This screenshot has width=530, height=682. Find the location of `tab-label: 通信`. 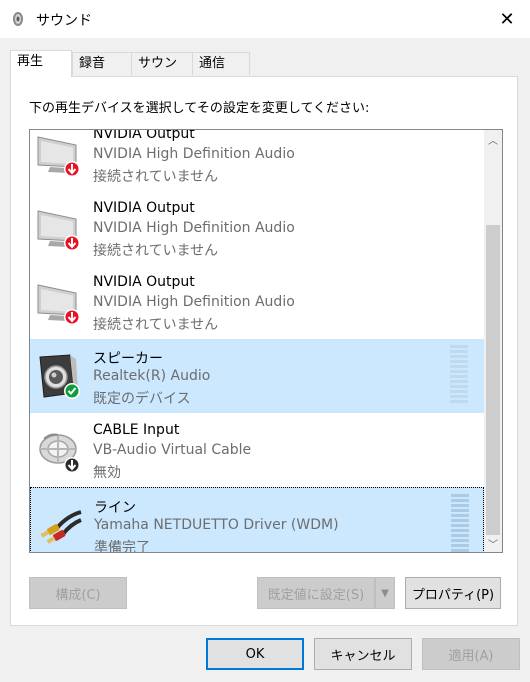

tab-label: 通信 is located at coordinates (212, 63).